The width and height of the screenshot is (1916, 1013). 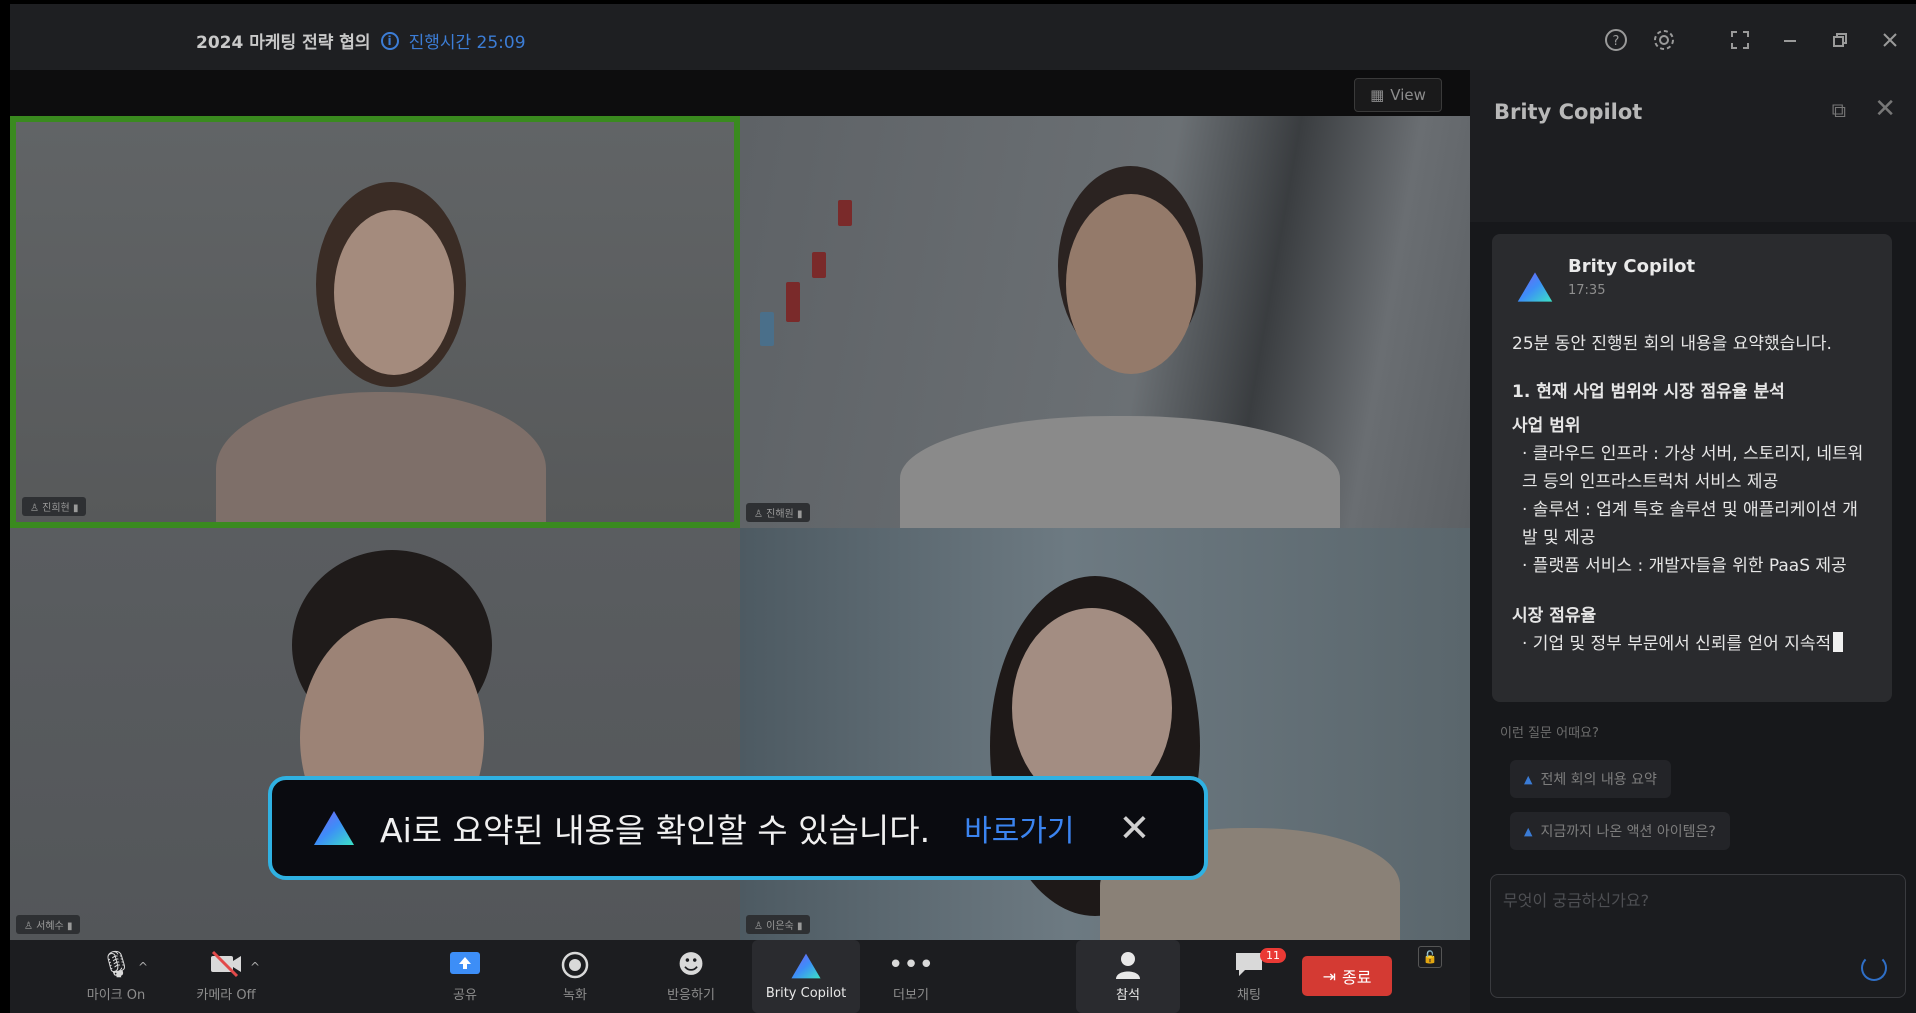 I want to click on close-icon: ✕, so click(x=1135, y=828).